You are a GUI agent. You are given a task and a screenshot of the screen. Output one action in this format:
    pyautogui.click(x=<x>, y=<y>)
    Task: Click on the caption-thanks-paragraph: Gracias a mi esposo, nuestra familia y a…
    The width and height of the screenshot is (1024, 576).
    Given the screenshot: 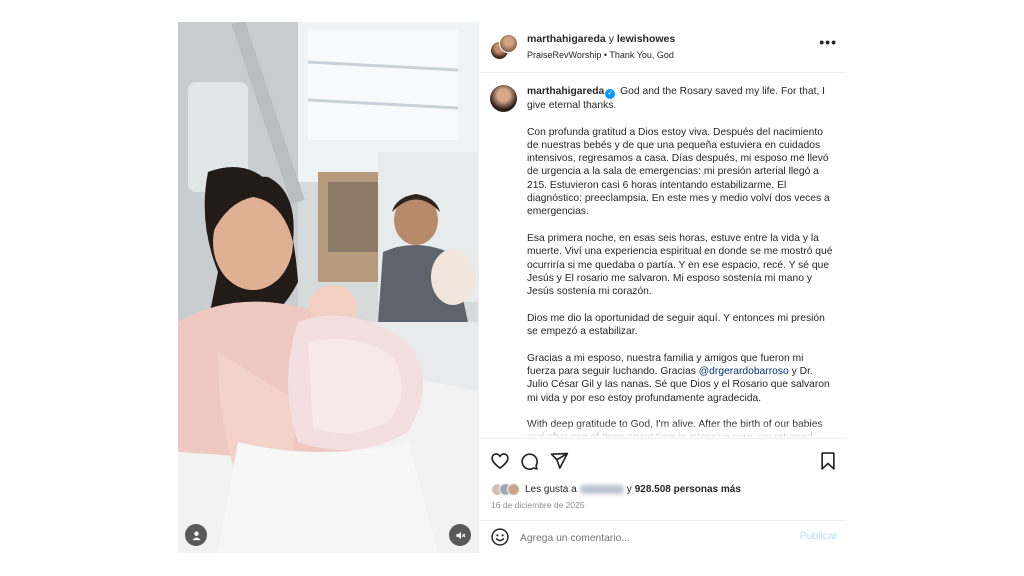 What is the action you would take?
    pyautogui.click(x=680, y=378)
    